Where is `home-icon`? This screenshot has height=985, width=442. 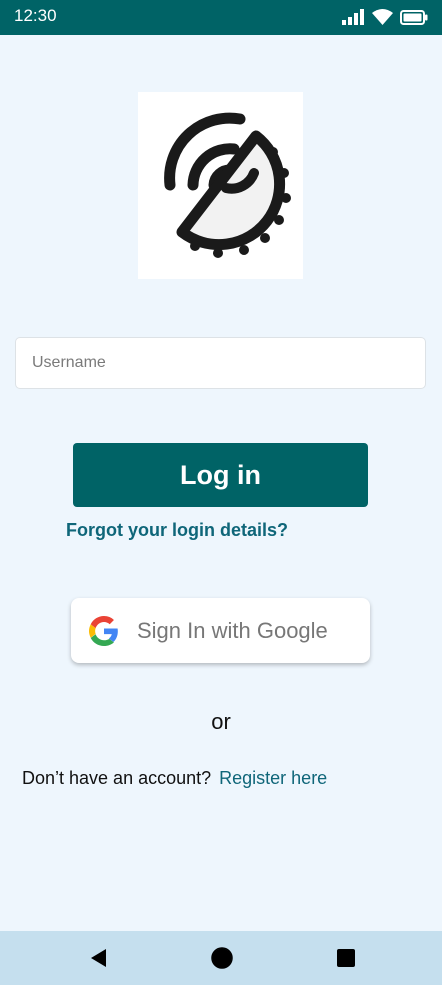
home-icon is located at coordinates (222, 958).